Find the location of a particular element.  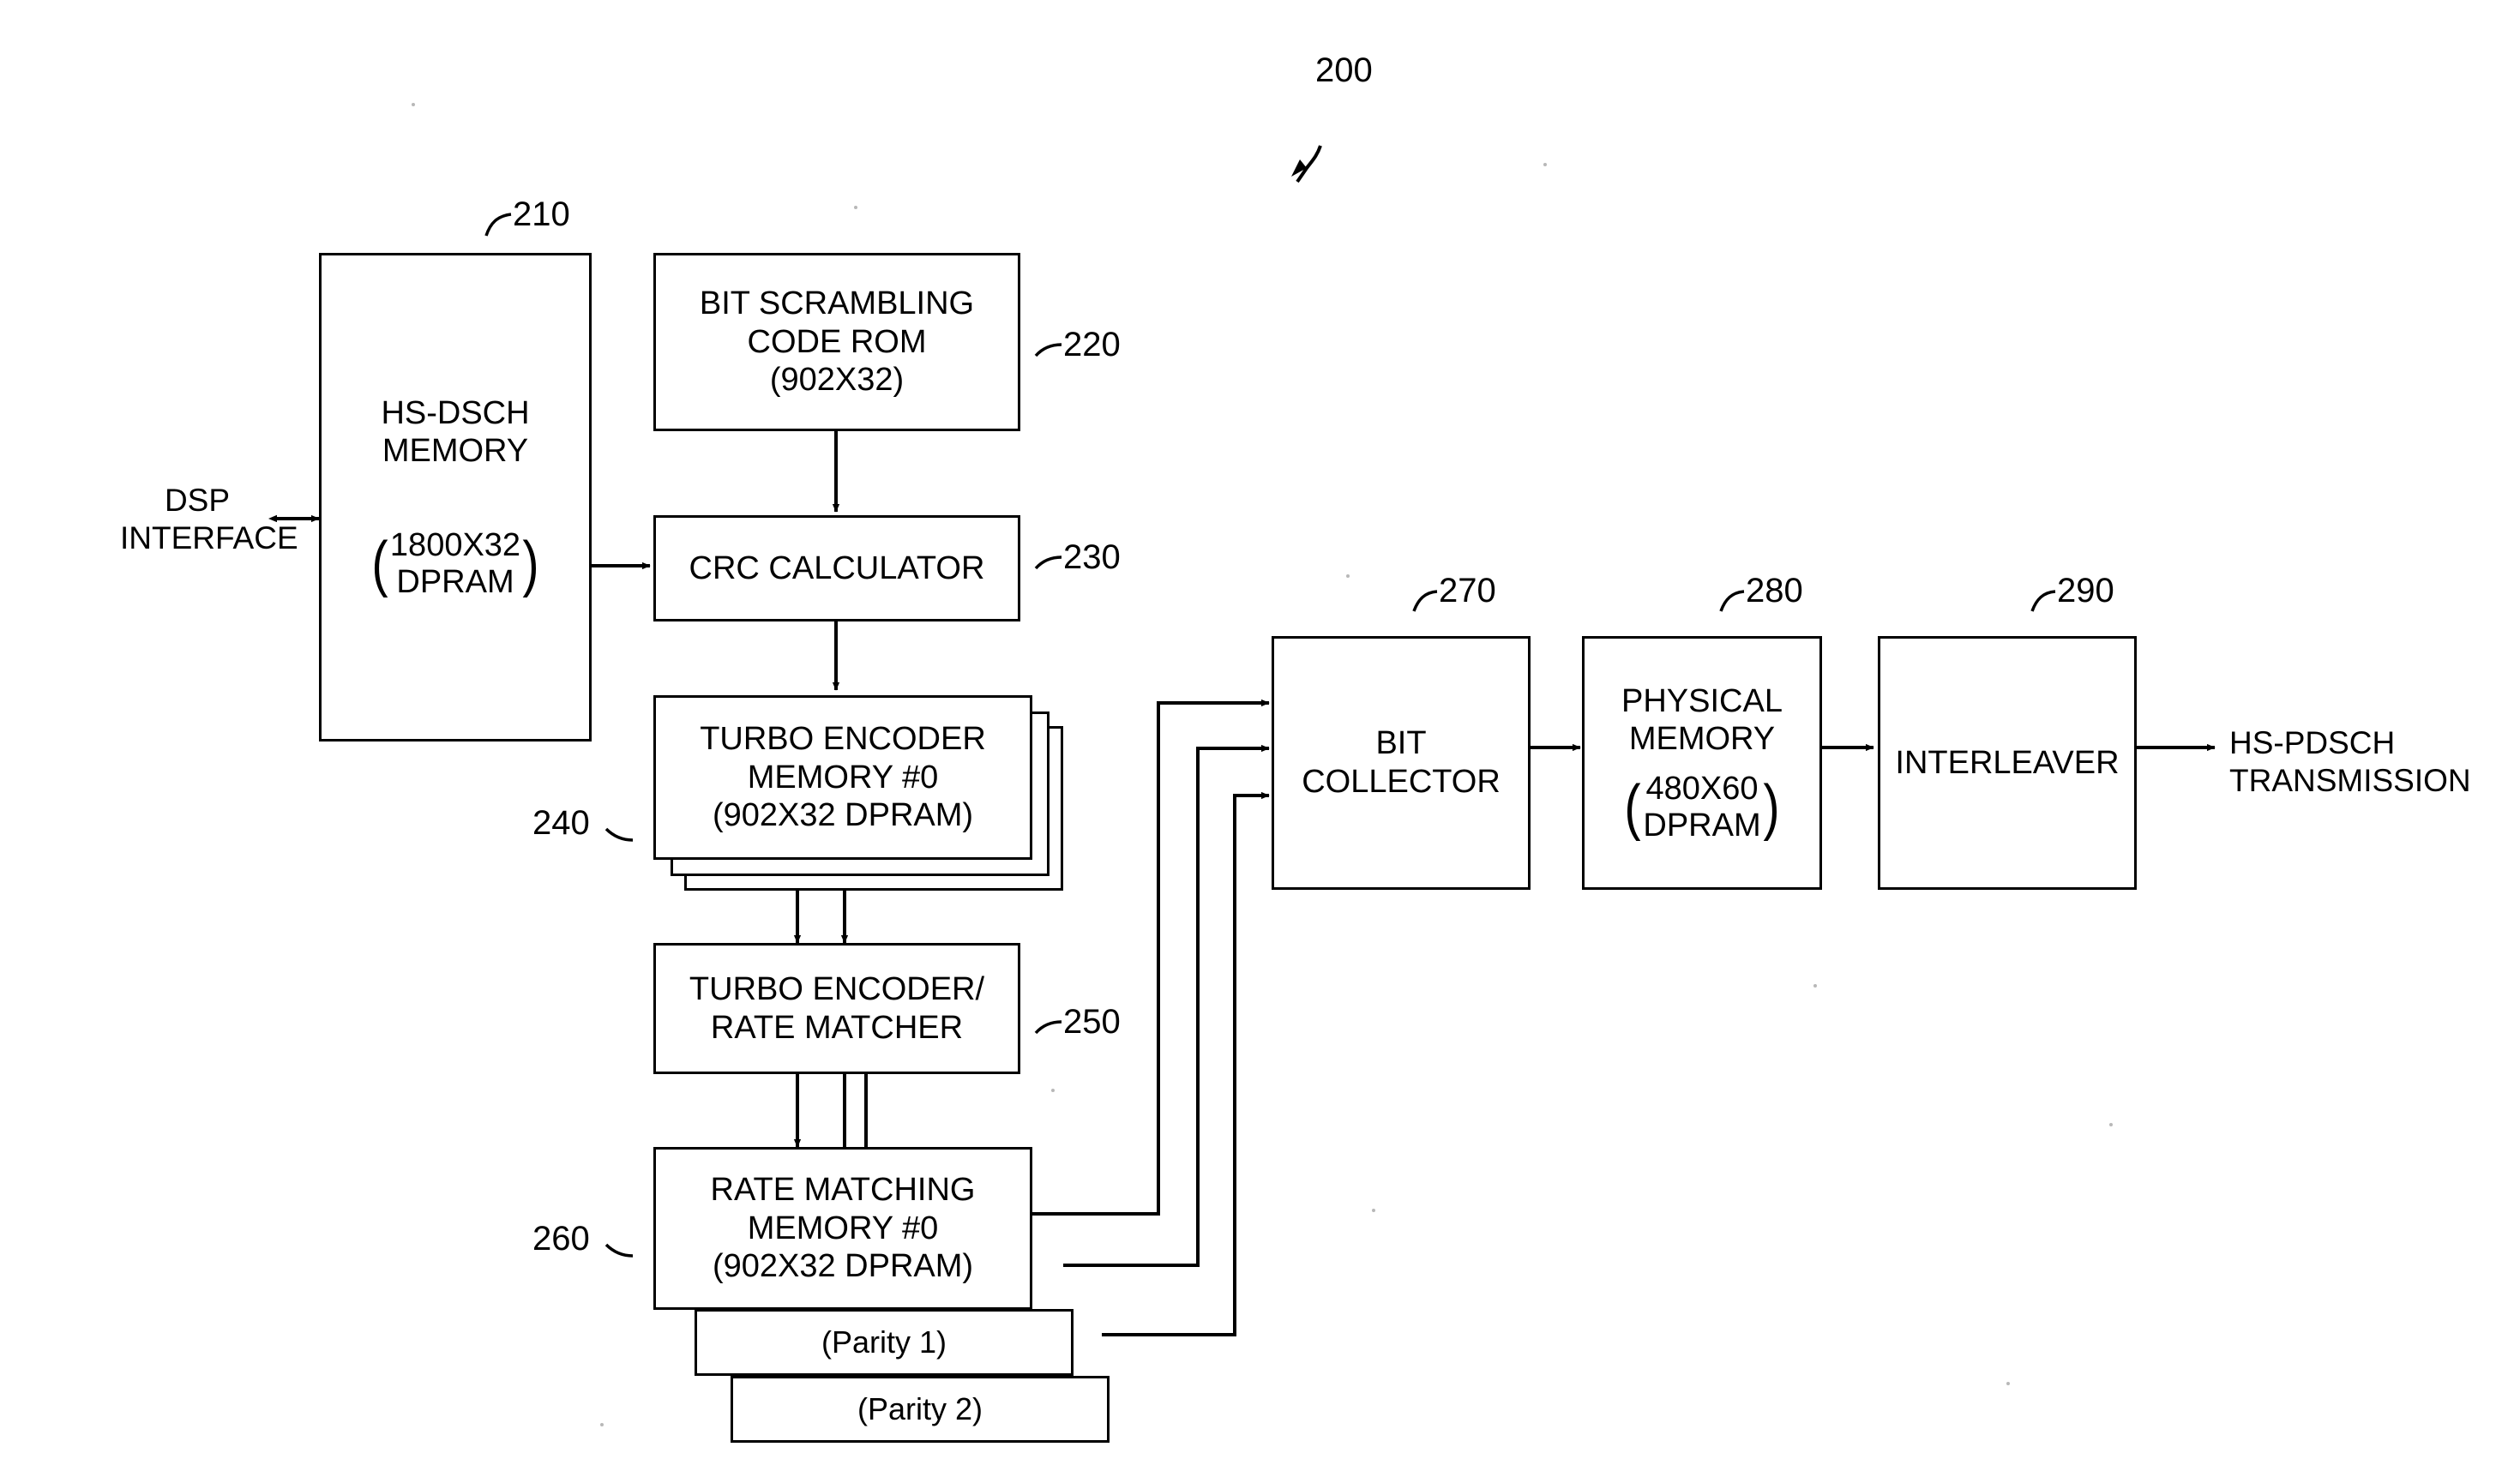

output-line2: TRANSMISSION is located at coordinates (2350, 780).